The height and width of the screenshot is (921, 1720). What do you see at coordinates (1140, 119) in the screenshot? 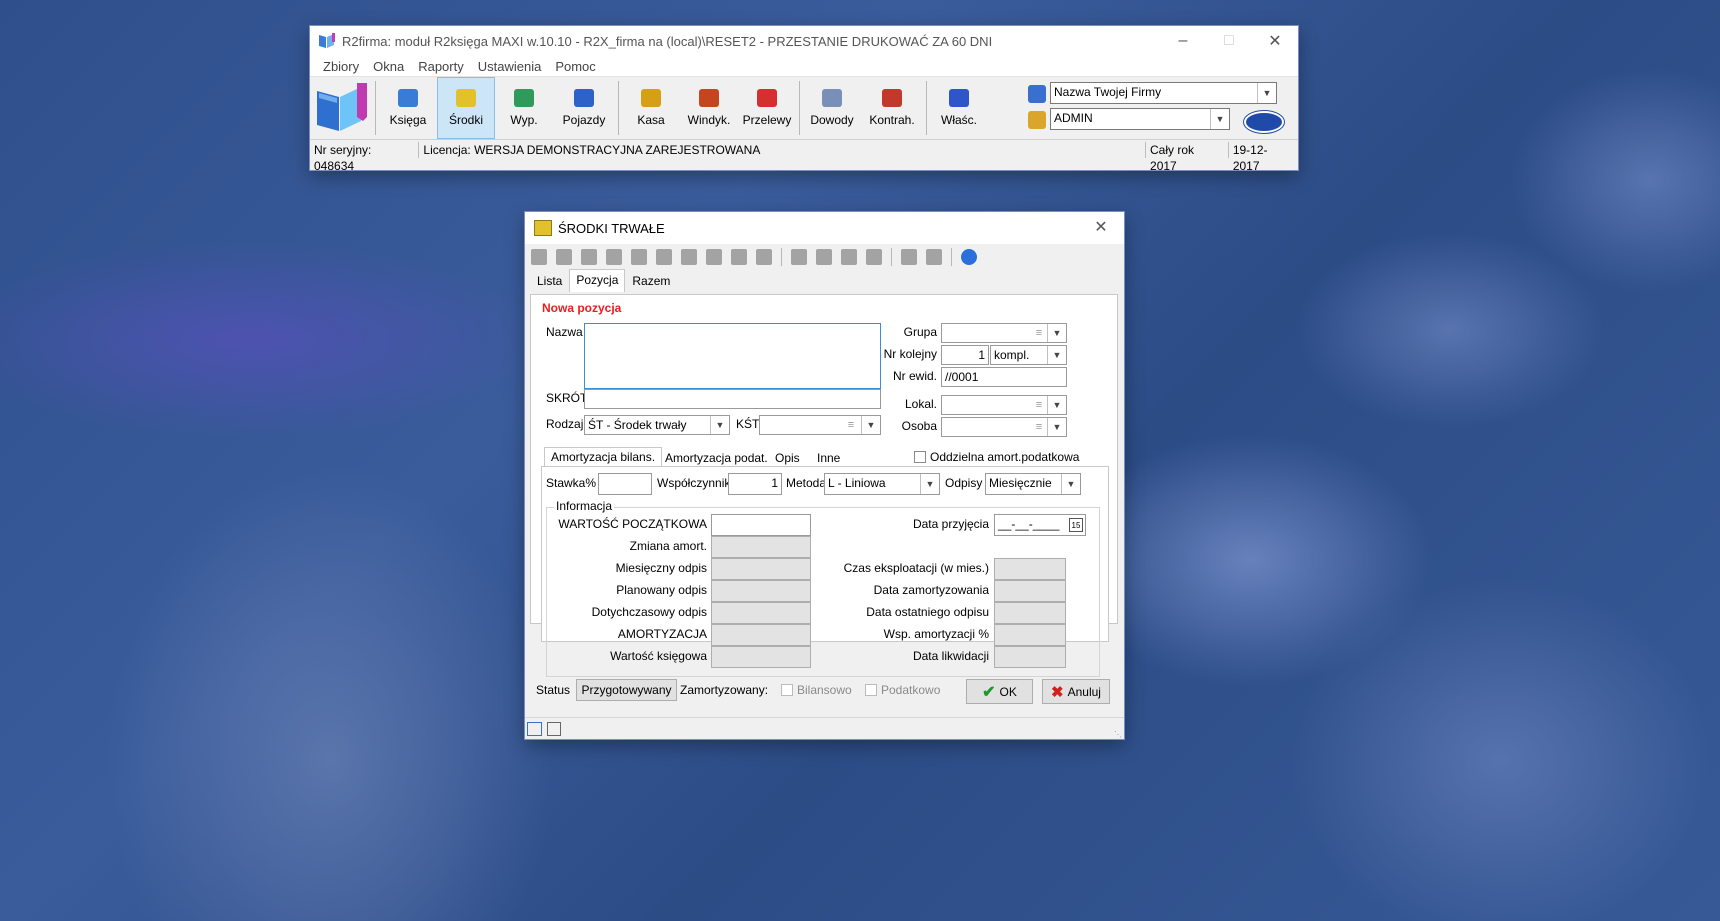
I see `user-select: ADMIN ▼` at bounding box center [1140, 119].